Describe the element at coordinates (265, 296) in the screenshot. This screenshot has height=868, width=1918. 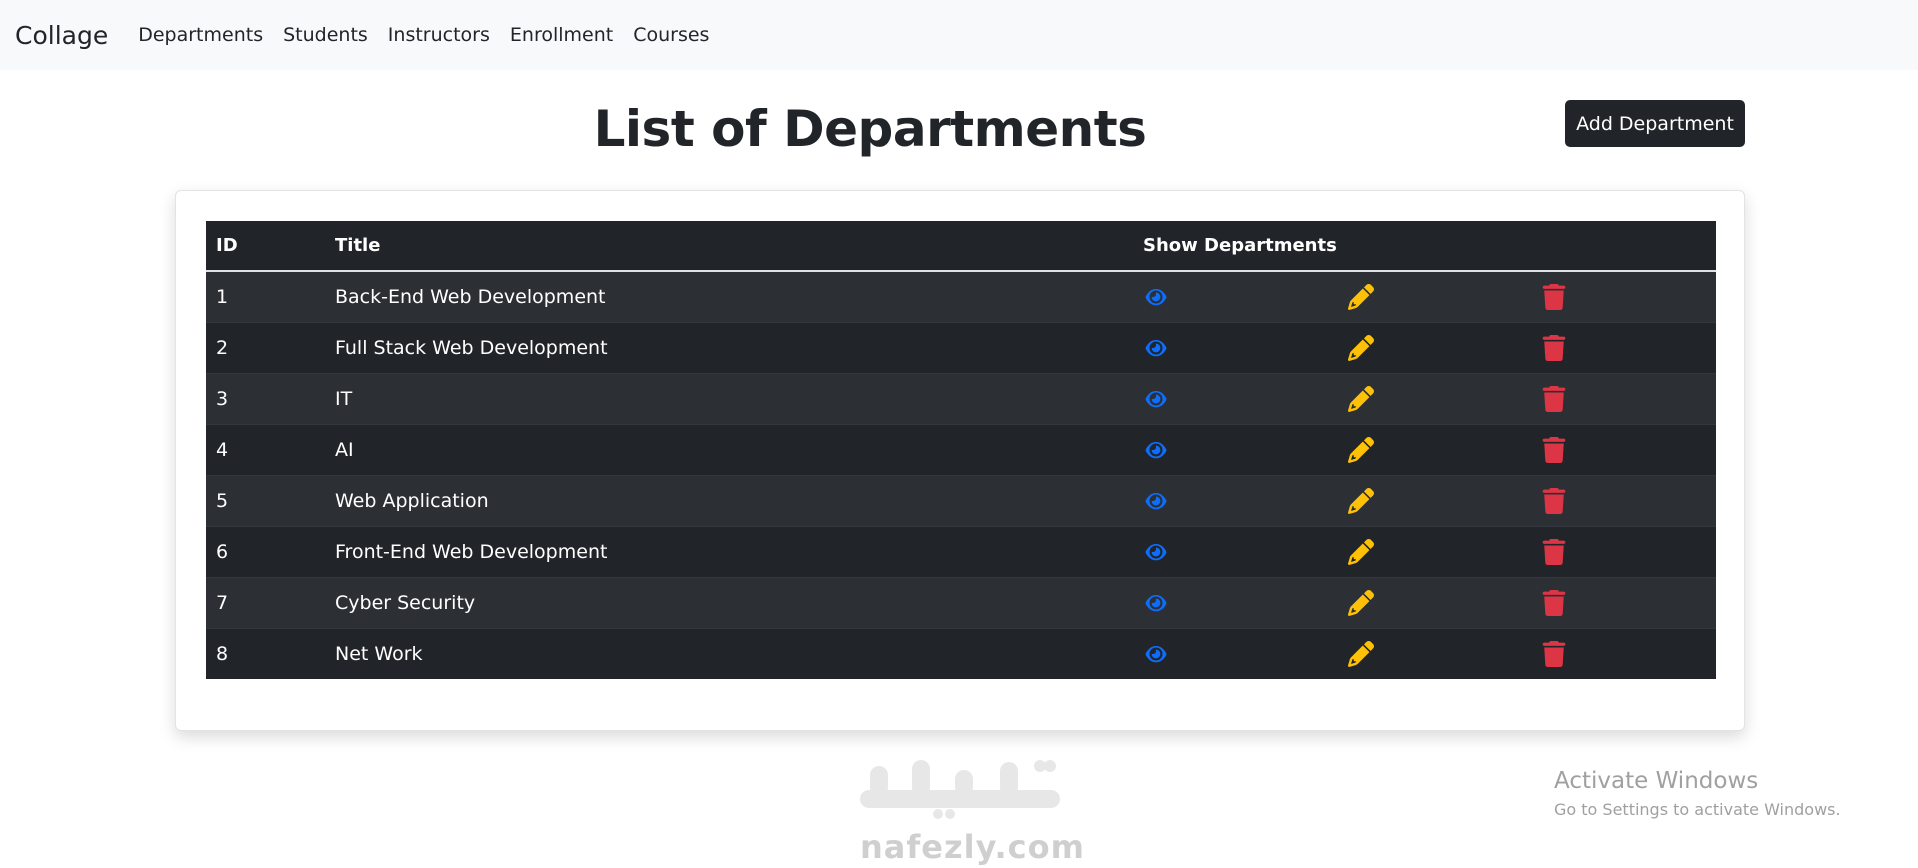
I see `row-id: 1` at that location.